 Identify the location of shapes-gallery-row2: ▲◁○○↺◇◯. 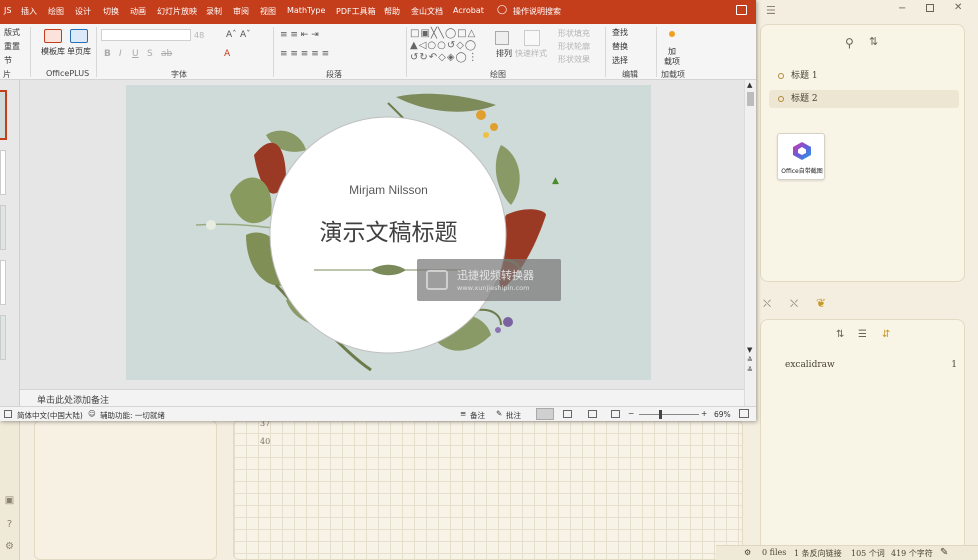
(443, 45).